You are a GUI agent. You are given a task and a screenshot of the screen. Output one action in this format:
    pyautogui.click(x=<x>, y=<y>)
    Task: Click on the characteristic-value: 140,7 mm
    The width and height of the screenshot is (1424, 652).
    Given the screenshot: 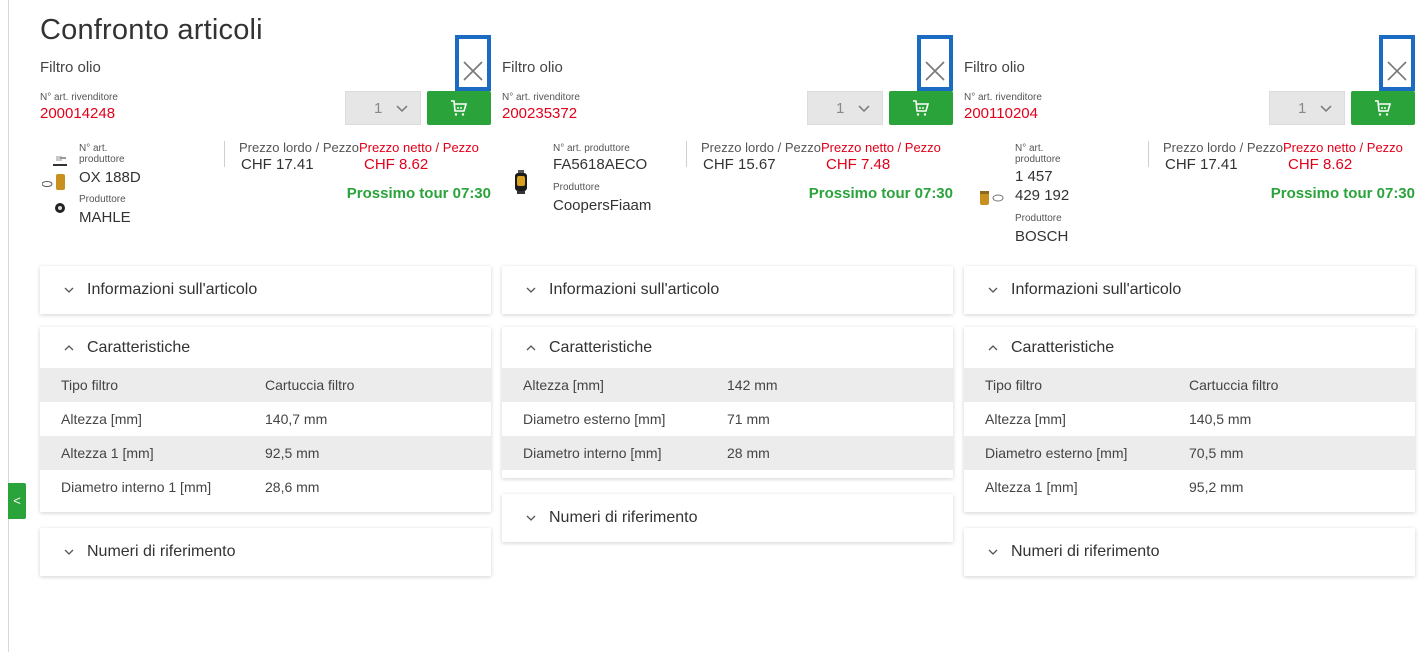 What is the action you would take?
    pyautogui.click(x=296, y=419)
    